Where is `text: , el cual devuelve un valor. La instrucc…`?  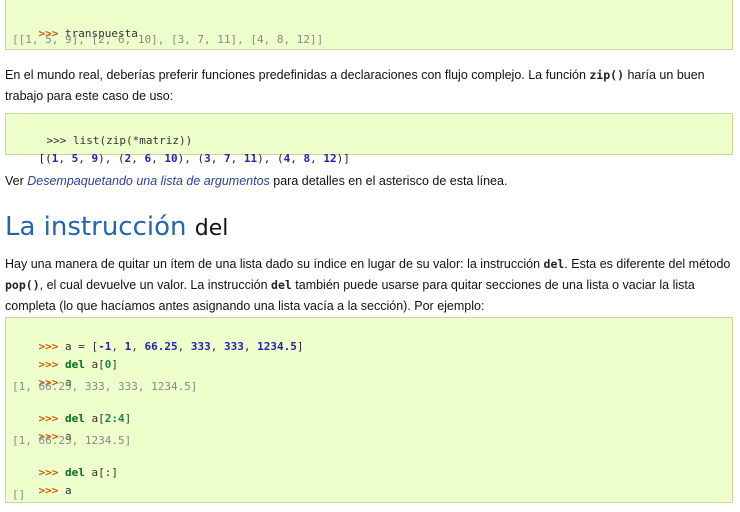
text: , el cual devuelve un valor. La instrucc… is located at coordinates (155, 285).